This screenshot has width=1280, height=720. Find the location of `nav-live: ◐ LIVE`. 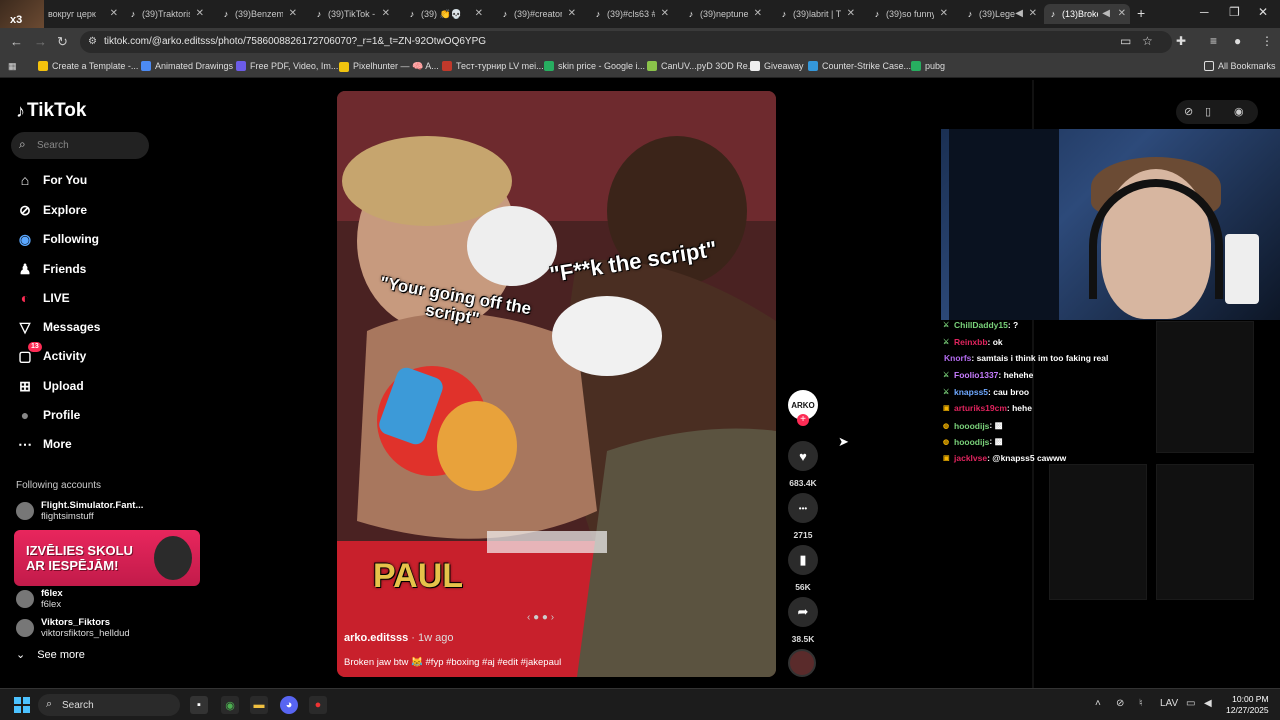

nav-live: ◐ LIVE is located at coordinates (43, 298).